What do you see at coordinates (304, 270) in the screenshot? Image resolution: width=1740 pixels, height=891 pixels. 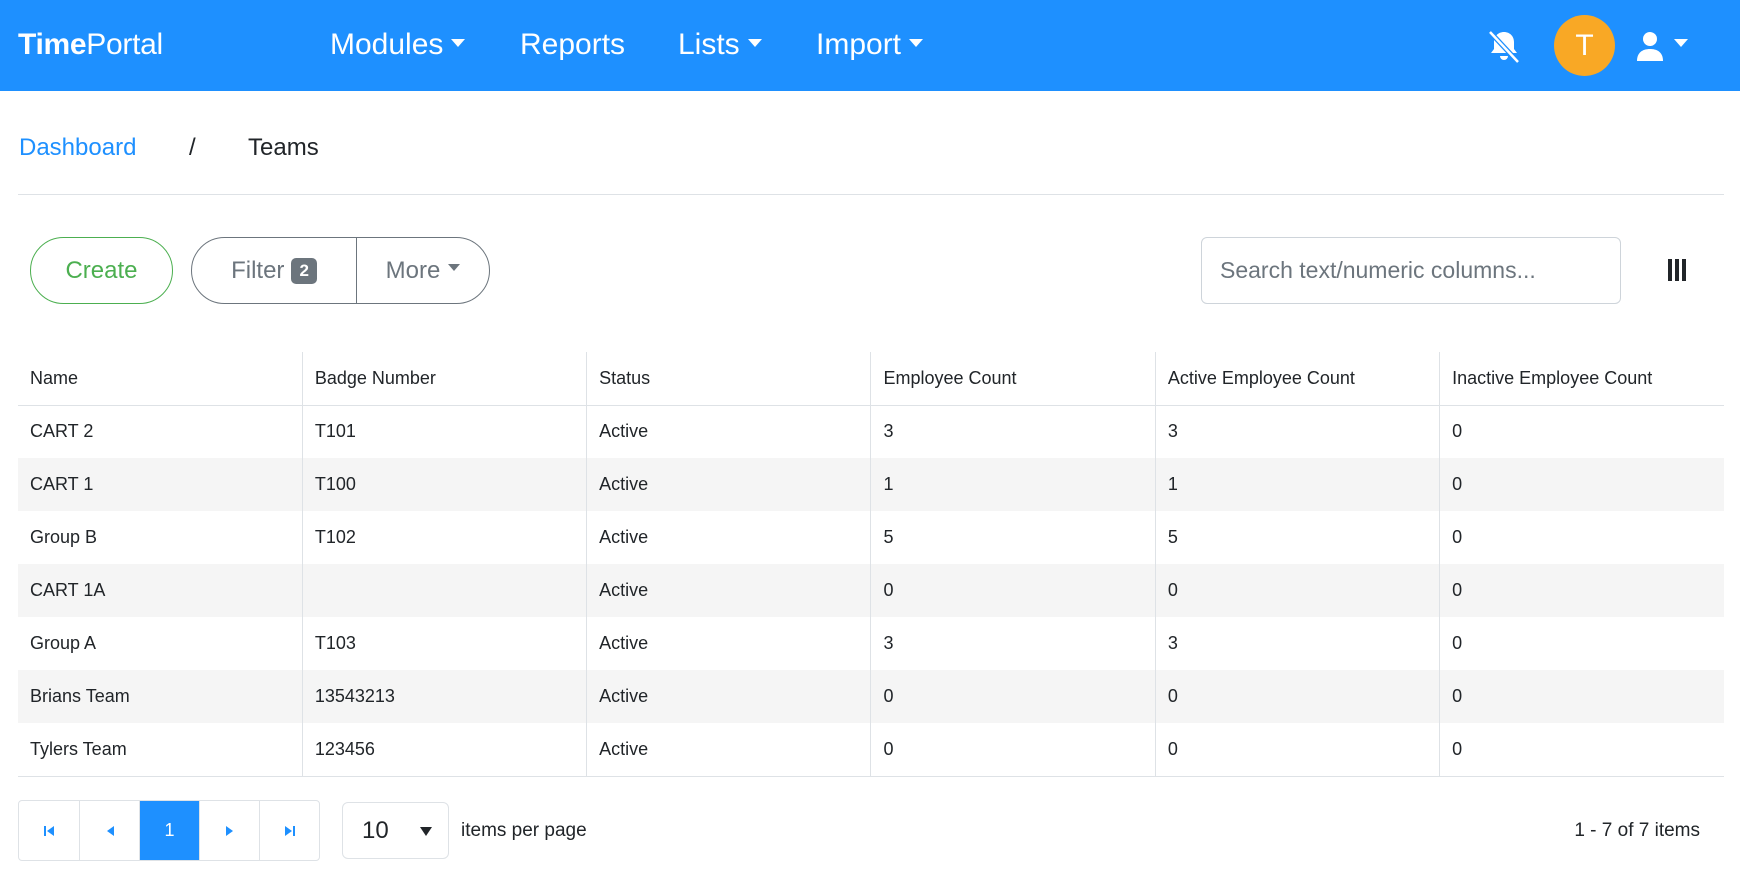 I see `filter-count-badge: 2` at bounding box center [304, 270].